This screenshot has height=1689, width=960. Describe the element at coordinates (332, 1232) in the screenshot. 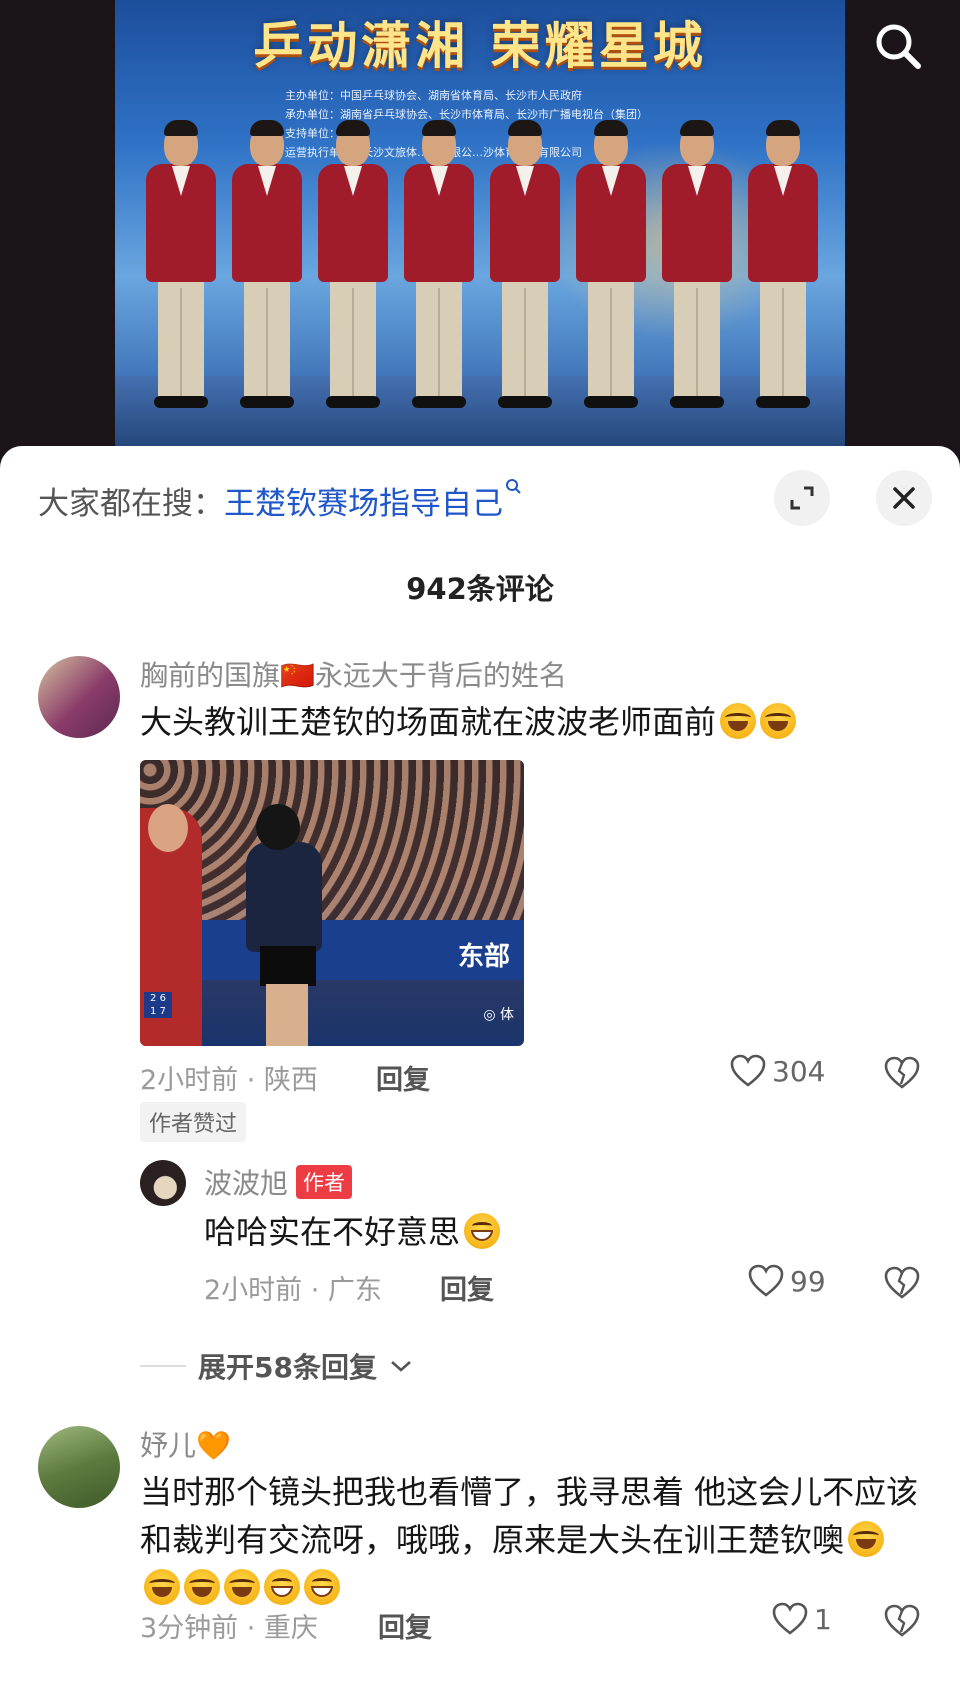

I see `reply-text-content: 哈哈实在不好意思` at that location.